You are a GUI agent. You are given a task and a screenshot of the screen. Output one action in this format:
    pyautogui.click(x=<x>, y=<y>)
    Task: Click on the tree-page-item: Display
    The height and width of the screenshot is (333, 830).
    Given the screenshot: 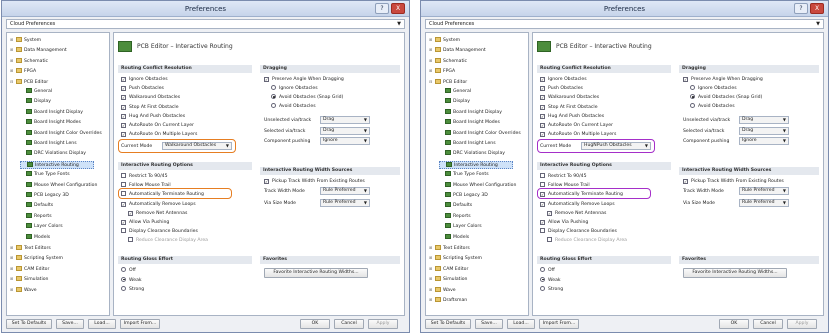 What is the action you would take?
    pyautogui.click(x=454, y=102)
    